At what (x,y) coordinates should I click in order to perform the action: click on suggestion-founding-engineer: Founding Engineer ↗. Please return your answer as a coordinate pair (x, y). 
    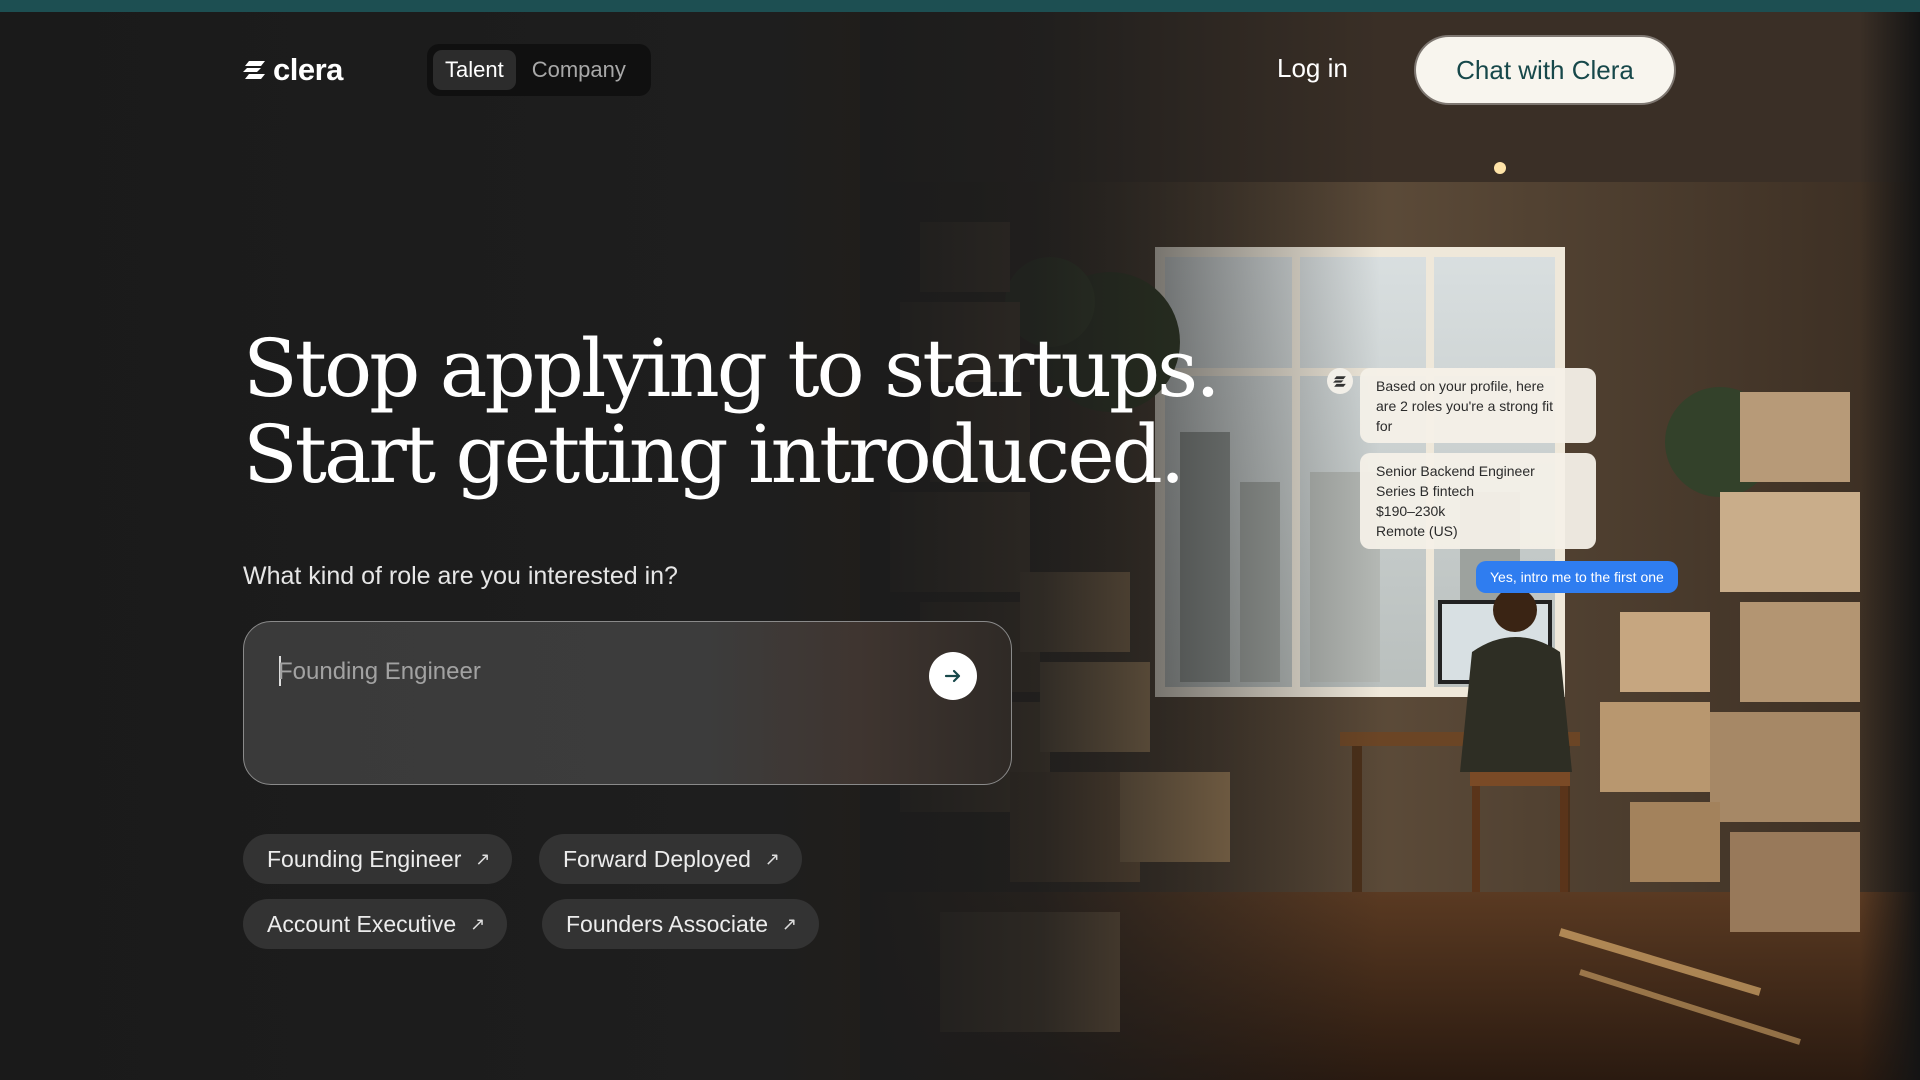
    Looking at the image, I should click on (378, 859).